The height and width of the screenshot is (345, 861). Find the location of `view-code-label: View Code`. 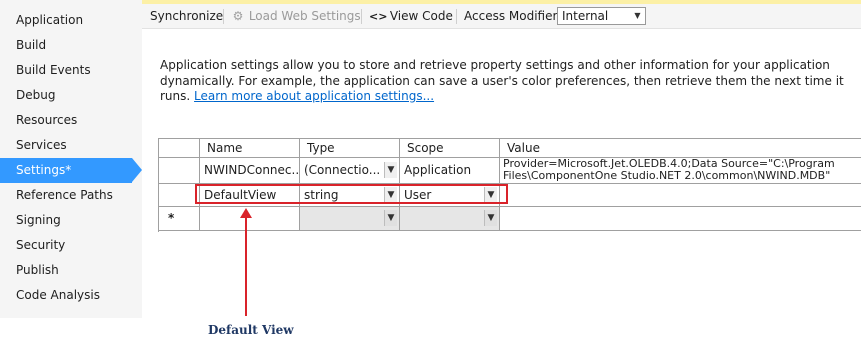

view-code-label: View Code is located at coordinates (421, 16).